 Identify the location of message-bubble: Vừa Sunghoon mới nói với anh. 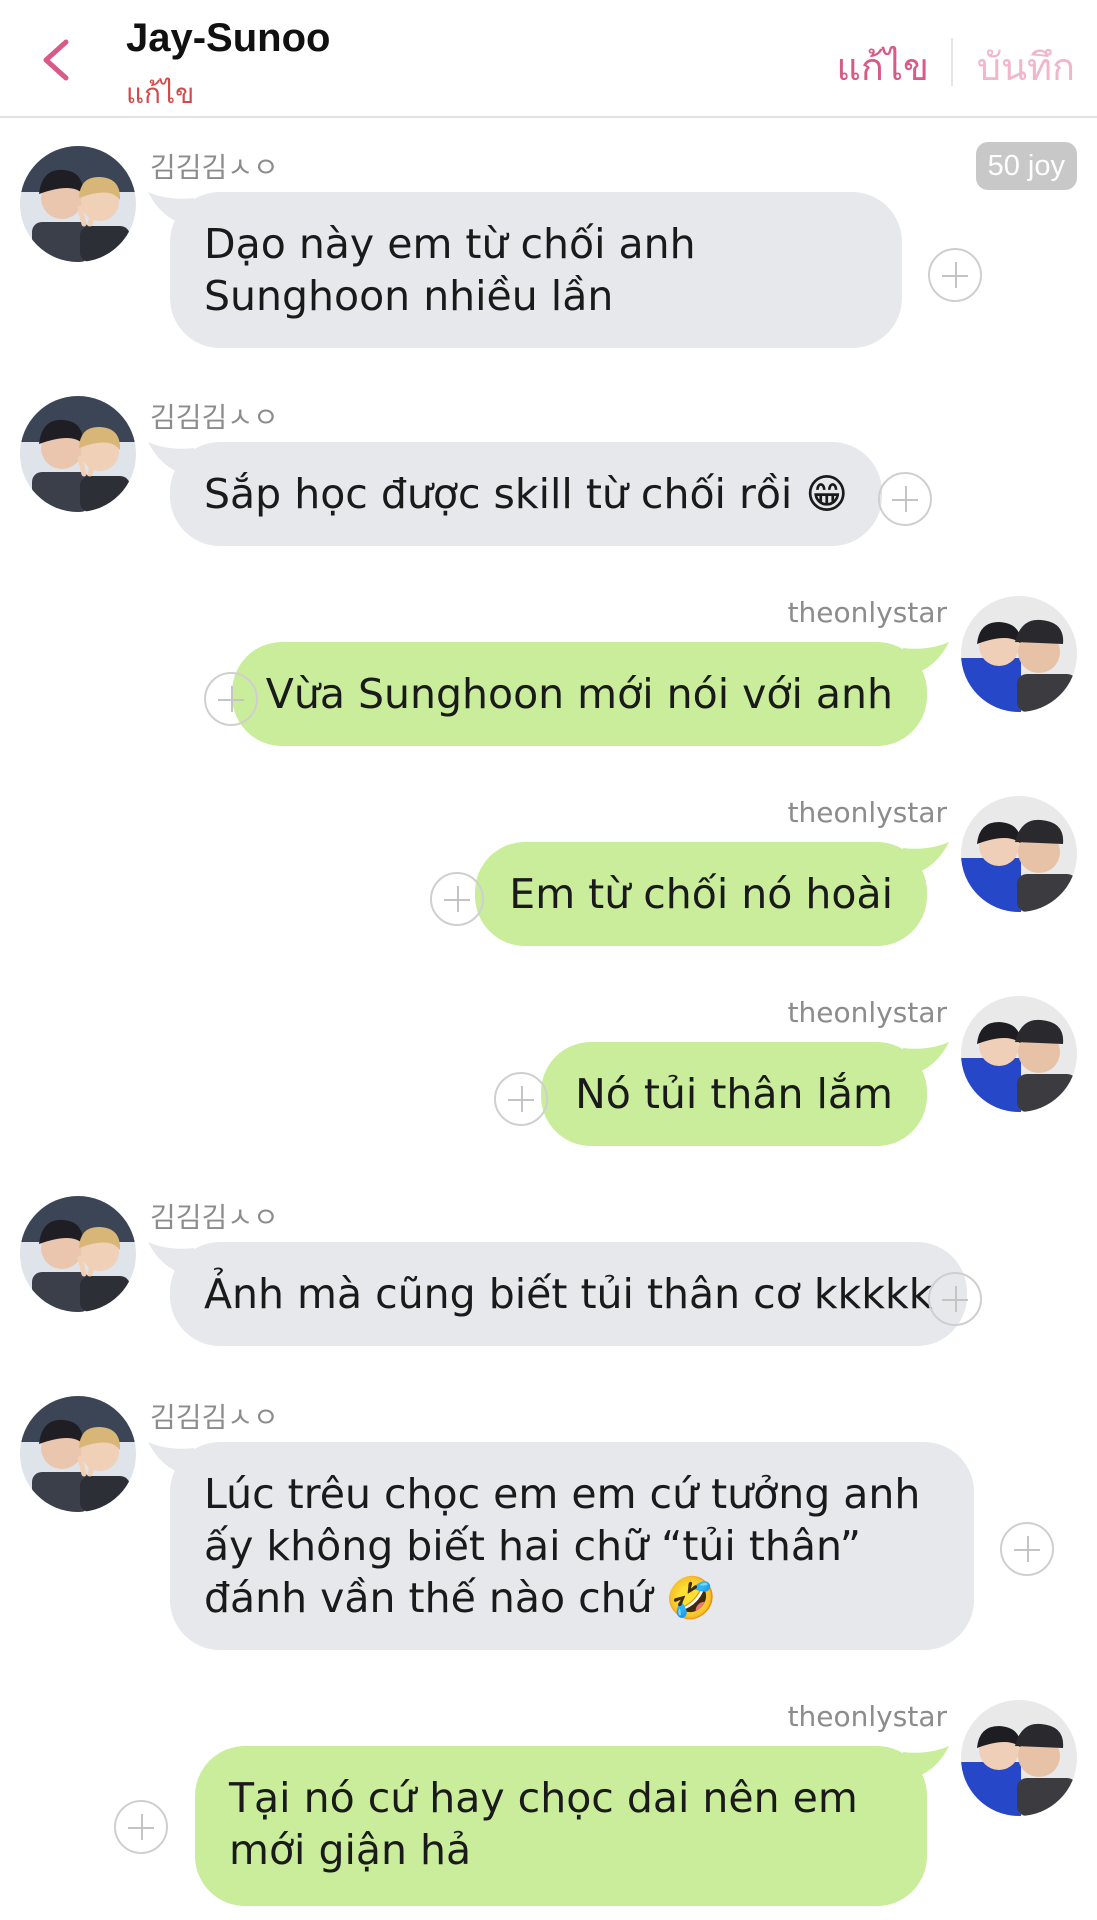
(579, 694).